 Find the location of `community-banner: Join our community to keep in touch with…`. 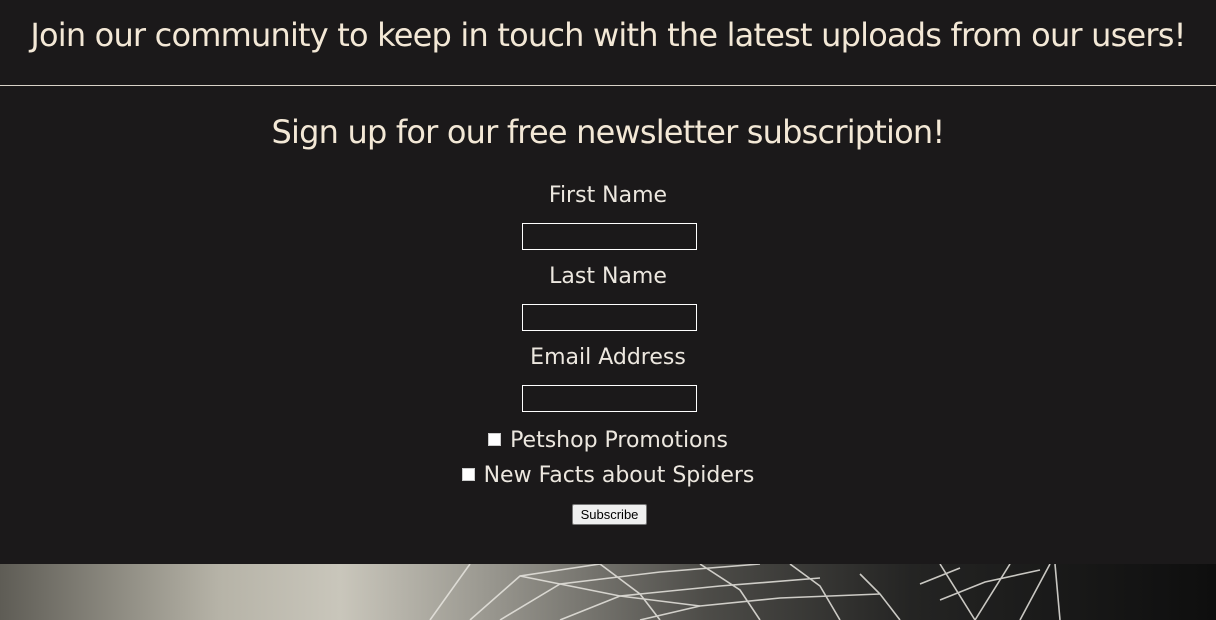

community-banner: Join our community to keep in touch with… is located at coordinates (608, 43).